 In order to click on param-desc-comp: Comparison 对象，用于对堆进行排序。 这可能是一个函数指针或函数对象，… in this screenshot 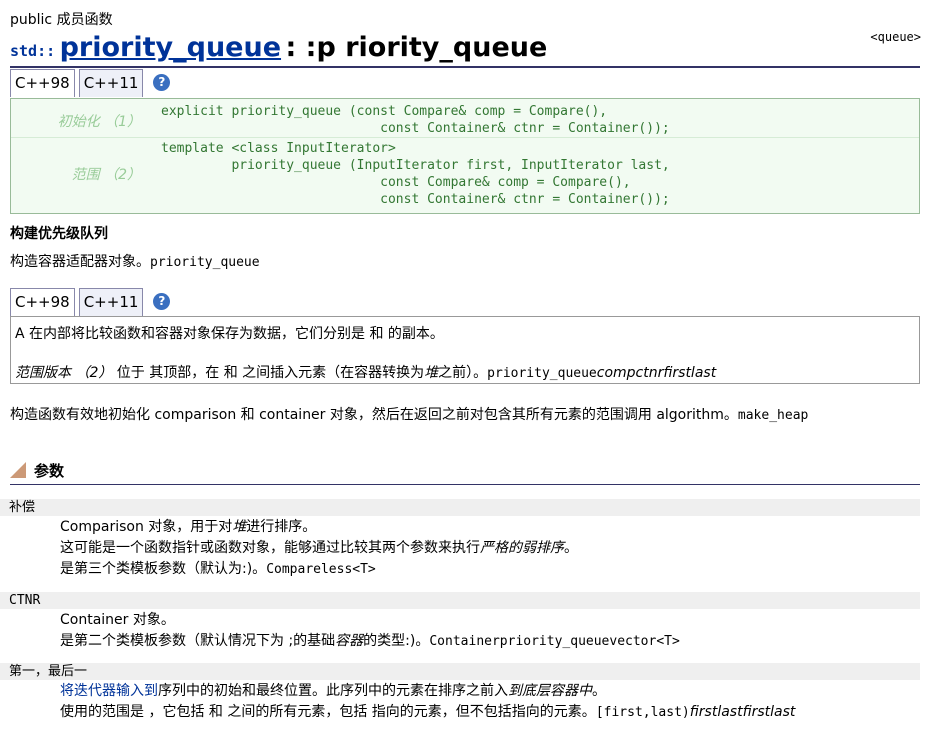, I will do `click(319, 548)`.